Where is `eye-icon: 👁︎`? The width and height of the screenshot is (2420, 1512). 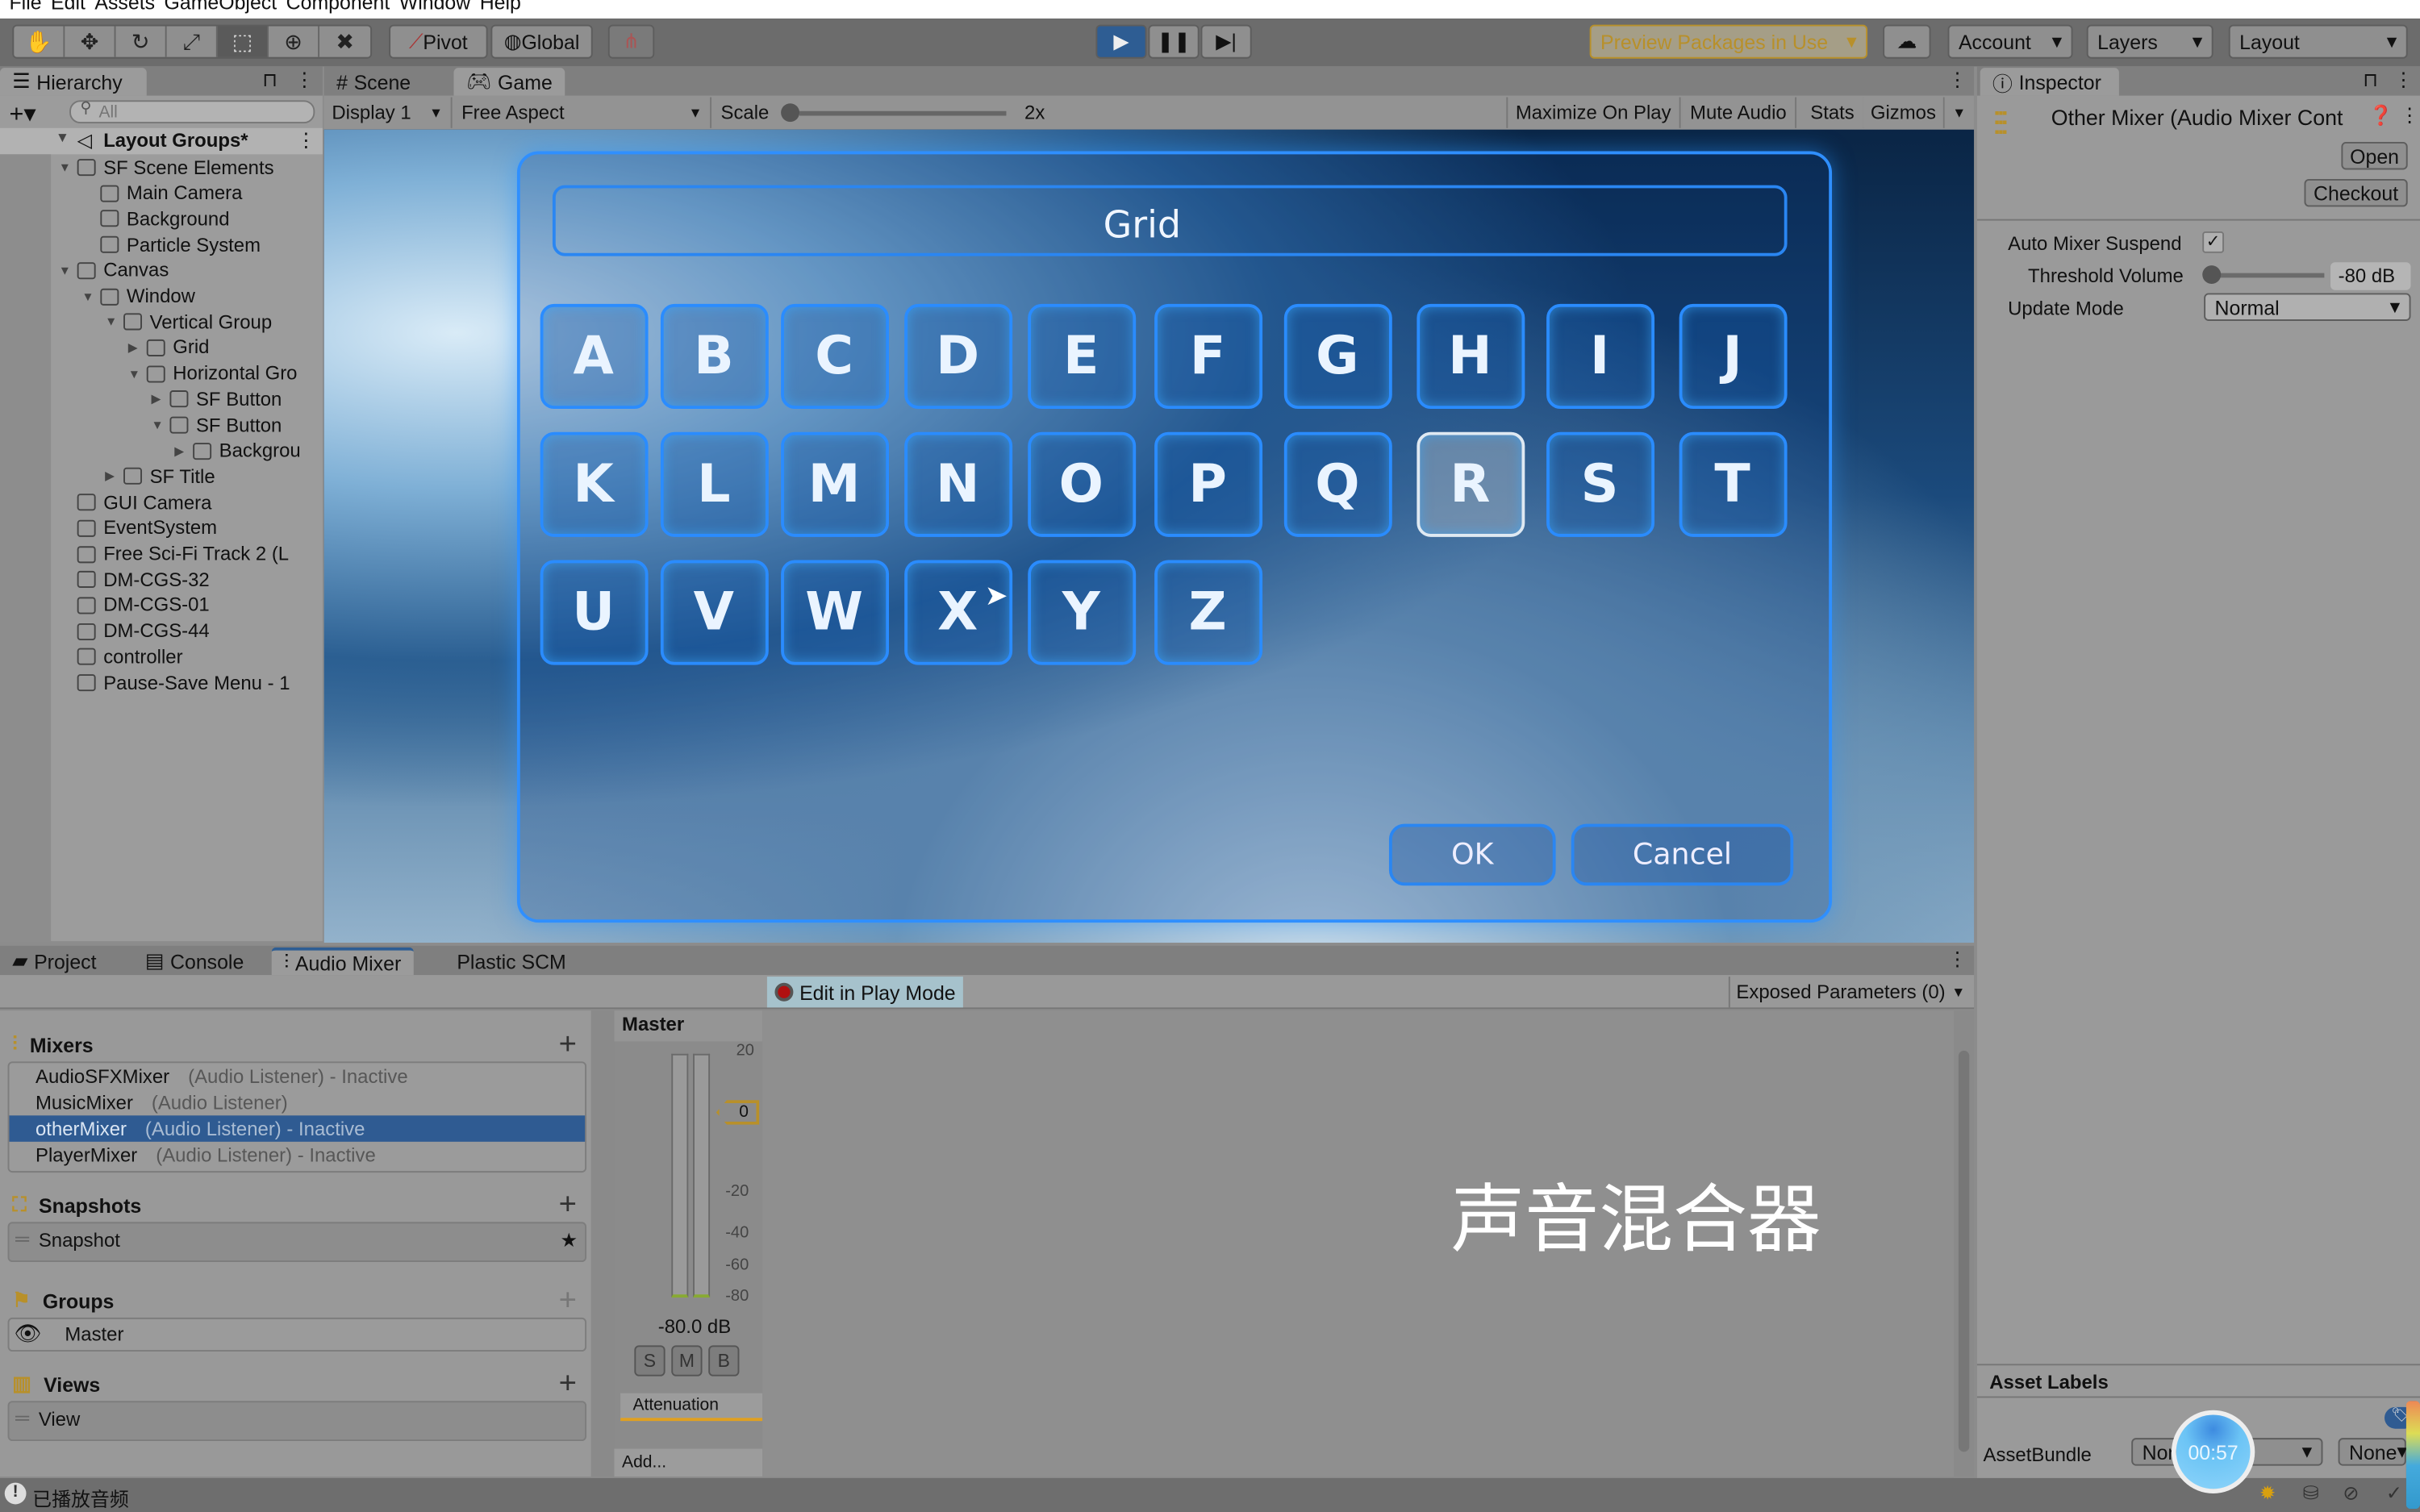 eye-icon: 👁︎ is located at coordinates (27, 1334).